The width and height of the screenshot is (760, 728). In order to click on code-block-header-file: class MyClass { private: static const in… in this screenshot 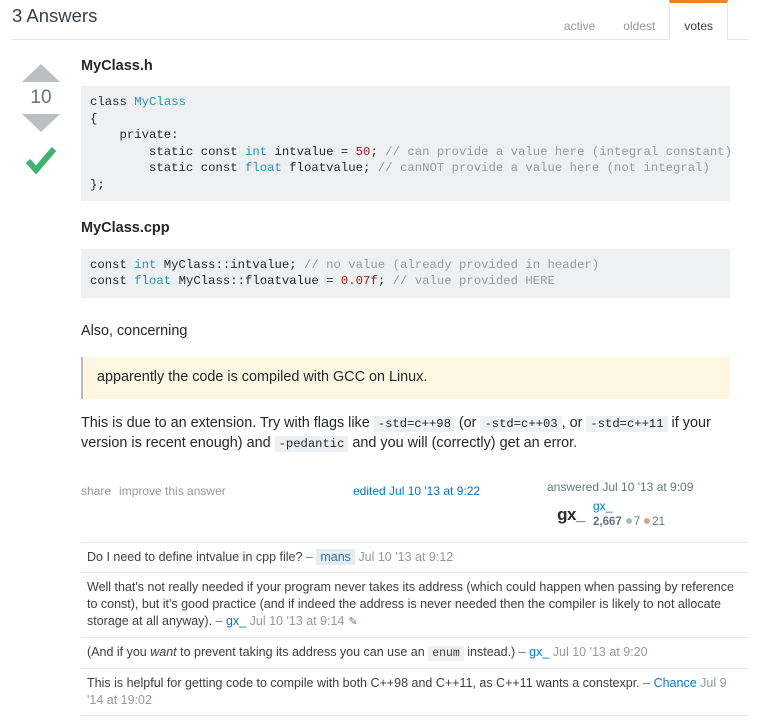, I will do `click(405, 144)`.